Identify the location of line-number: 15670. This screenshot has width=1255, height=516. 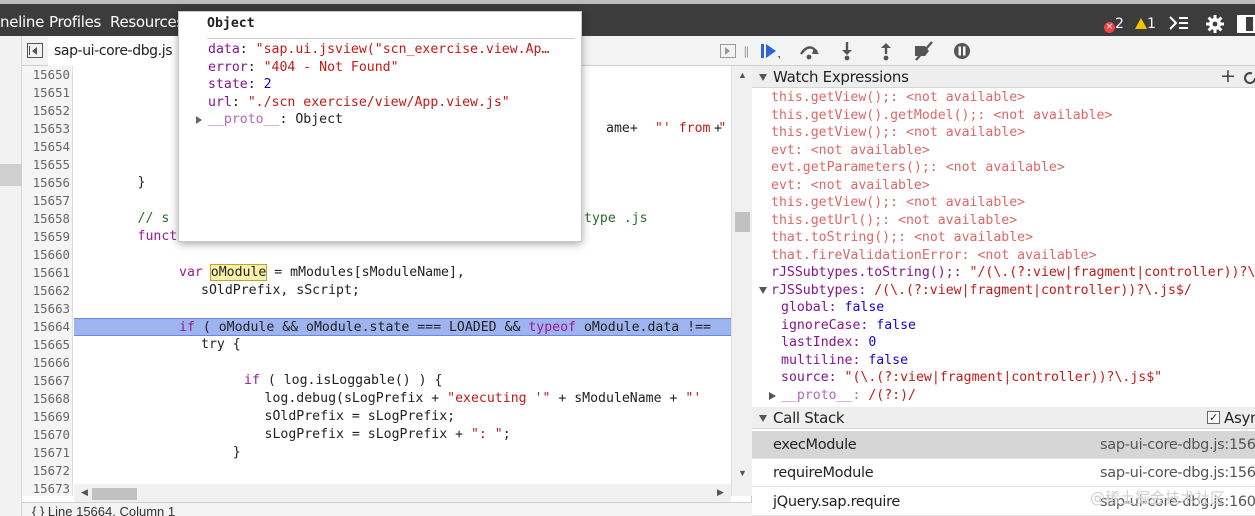
(46, 435).